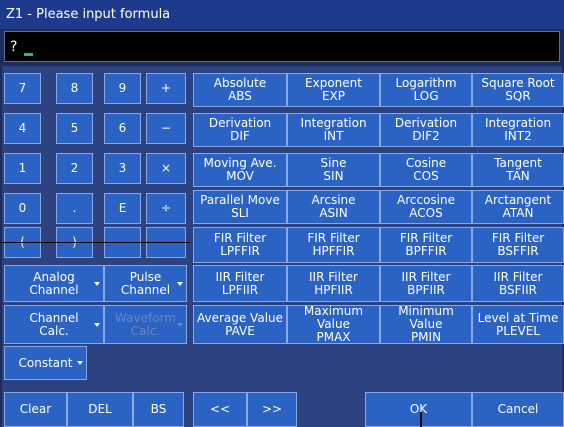 The width and height of the screenshot is (564, 427). What do you see at coordinates (22, 128) in the screenshot?
I see `key-4: 4` at bounding box center [22, 128].